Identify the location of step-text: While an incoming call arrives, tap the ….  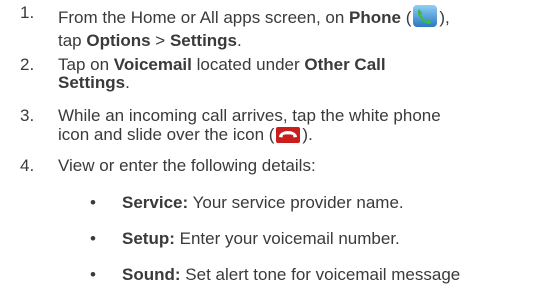
(306, 128).